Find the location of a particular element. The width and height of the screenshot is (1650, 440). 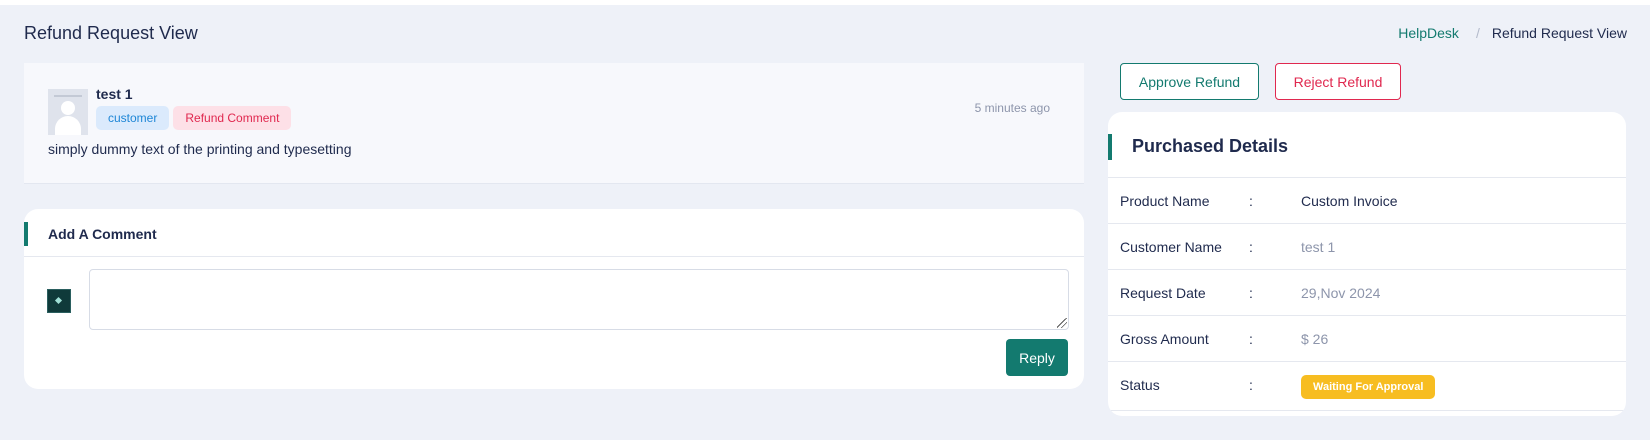

refund-comment-badge: Refund Comment is located at coordinates (232, 118).